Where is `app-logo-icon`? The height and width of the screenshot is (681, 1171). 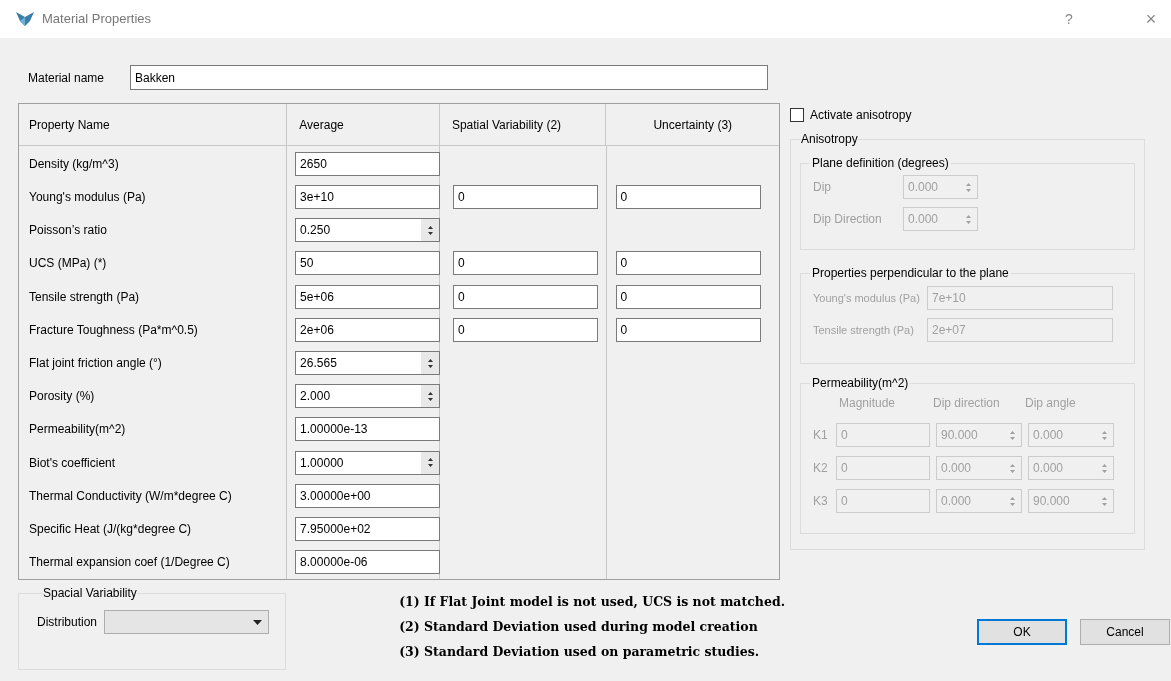 app-logo-icon is located at coordinates (25, 19).